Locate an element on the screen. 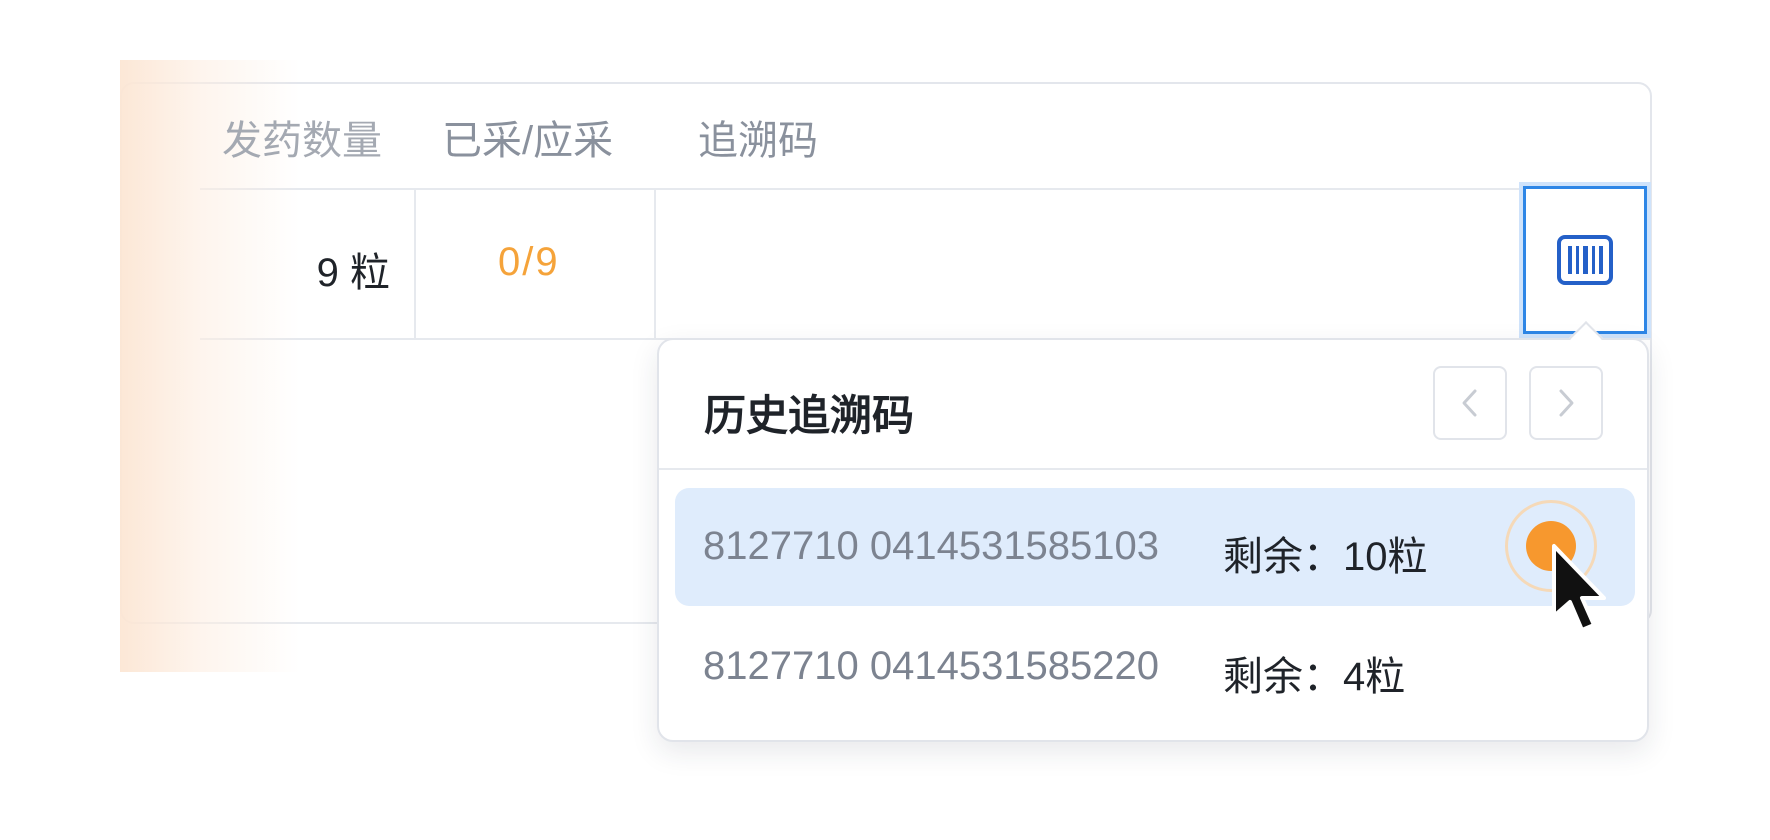 The width and height of the screenshot is (1770, 840). header-collected-ratio: 已采/应采 is located at coordinates (528, 141).